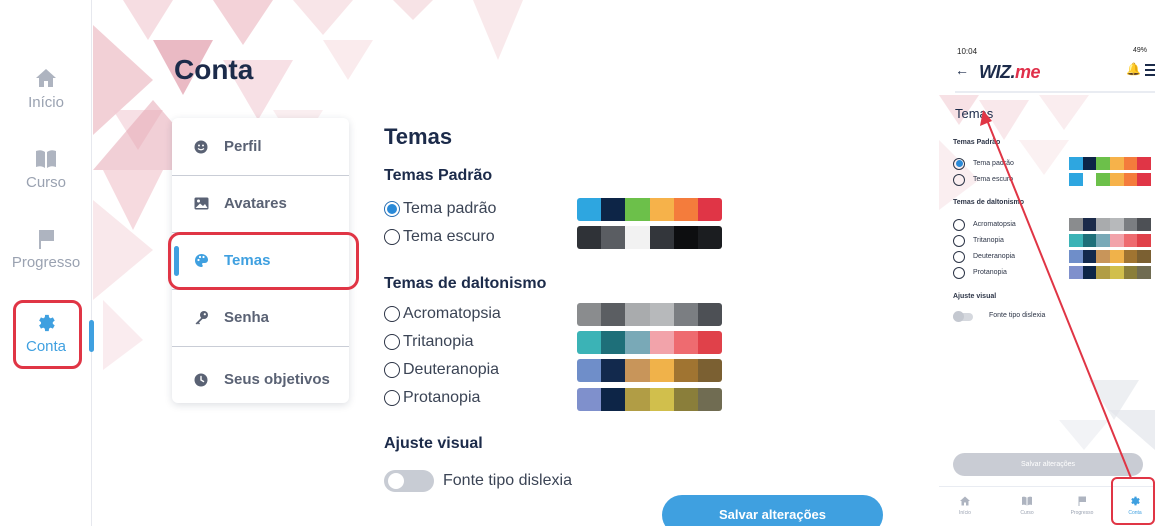 The image size is (1155, 526). What do you see at coordinates (46, 88) in the screenshot?
I see `nav-item-inicio: Início` at bounding box center [46, 88].